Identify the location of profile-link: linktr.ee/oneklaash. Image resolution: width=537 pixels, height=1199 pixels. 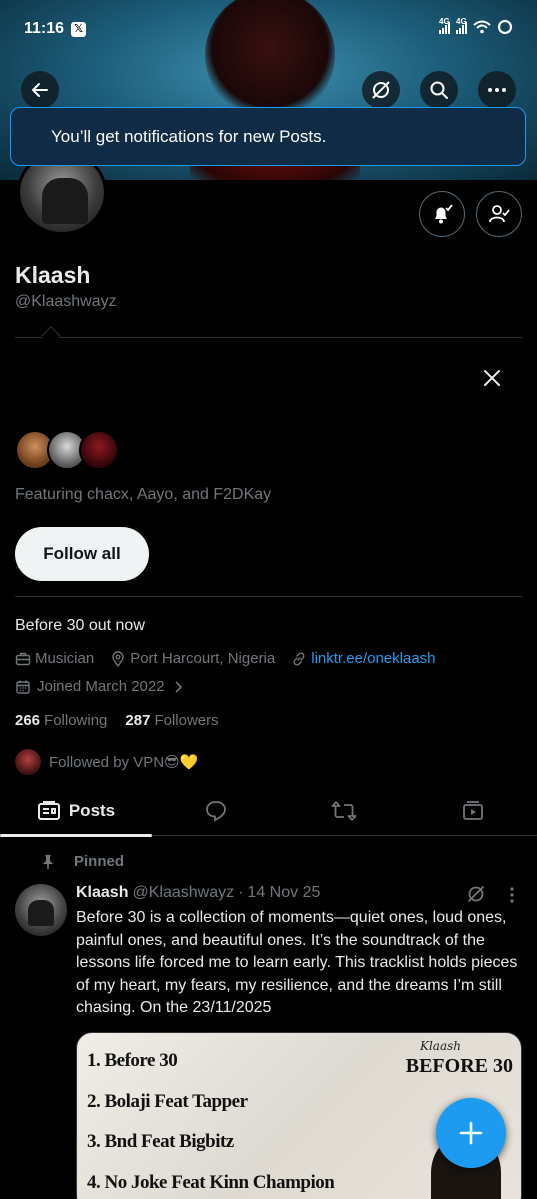
(363, 658).